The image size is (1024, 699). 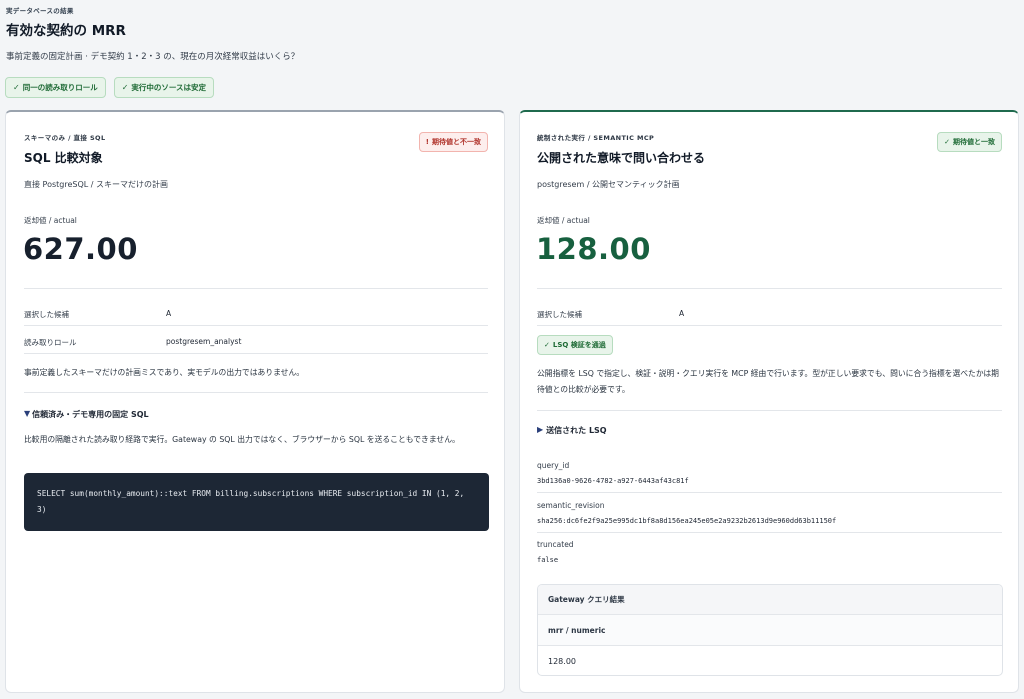 What do you see at coordinates (50, 342) in the screenshot?
I see `read-role-key: 読み取りロール` at bounding box center [50, 342].